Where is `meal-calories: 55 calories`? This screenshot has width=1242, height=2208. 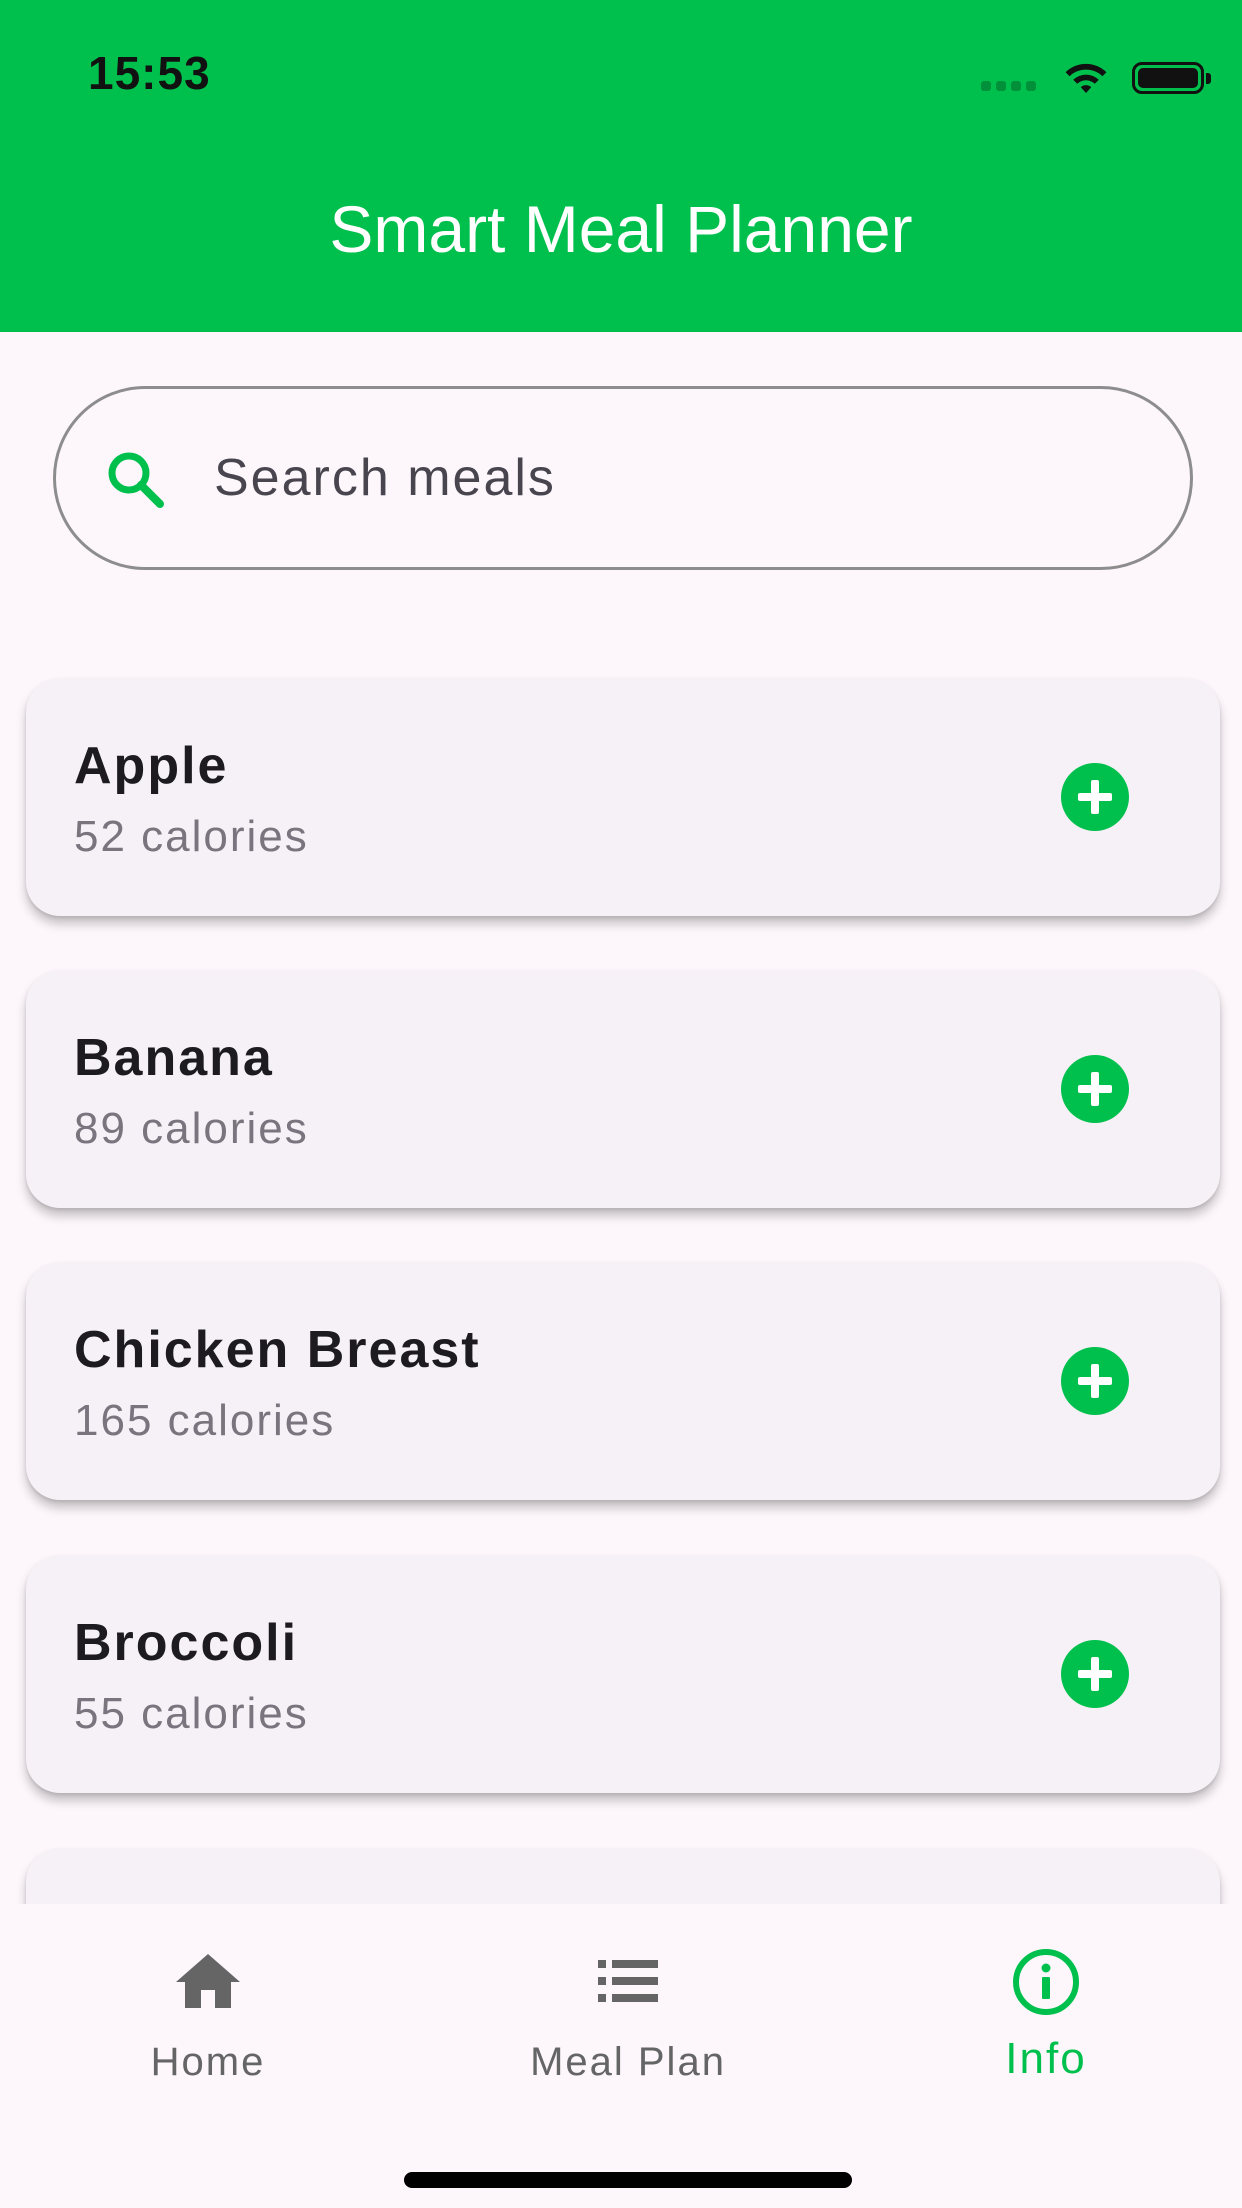 meal-calories: 55 calories is located at coordinates (191, 1713).